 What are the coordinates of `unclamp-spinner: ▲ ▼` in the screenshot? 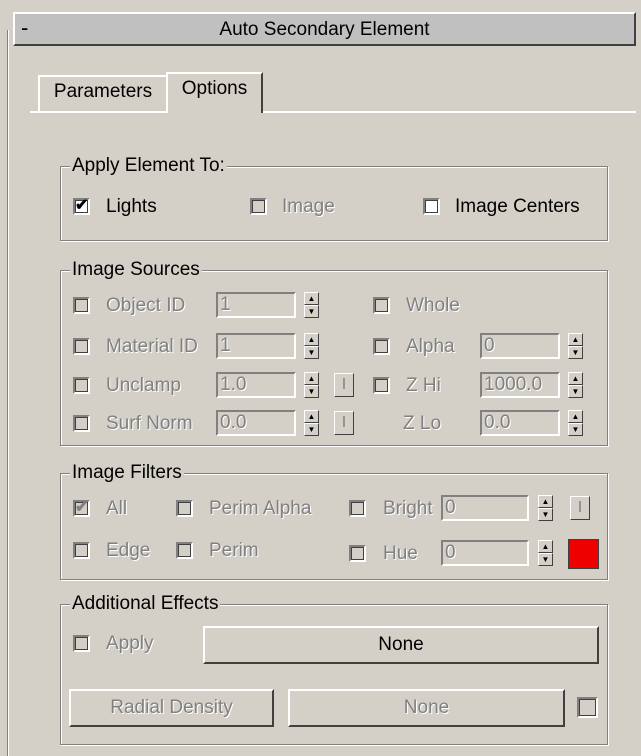 It's located at (311, 385).